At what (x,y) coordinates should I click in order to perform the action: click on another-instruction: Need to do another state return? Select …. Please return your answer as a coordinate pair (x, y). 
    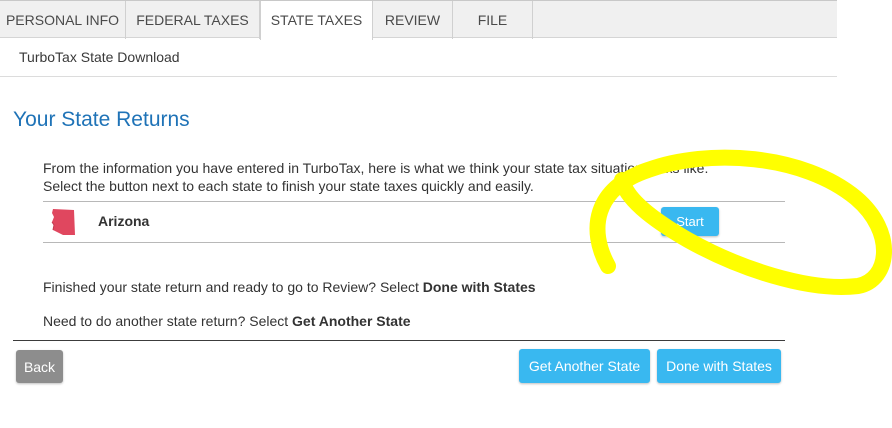
    Looking at the image, I should click on (227, 321).